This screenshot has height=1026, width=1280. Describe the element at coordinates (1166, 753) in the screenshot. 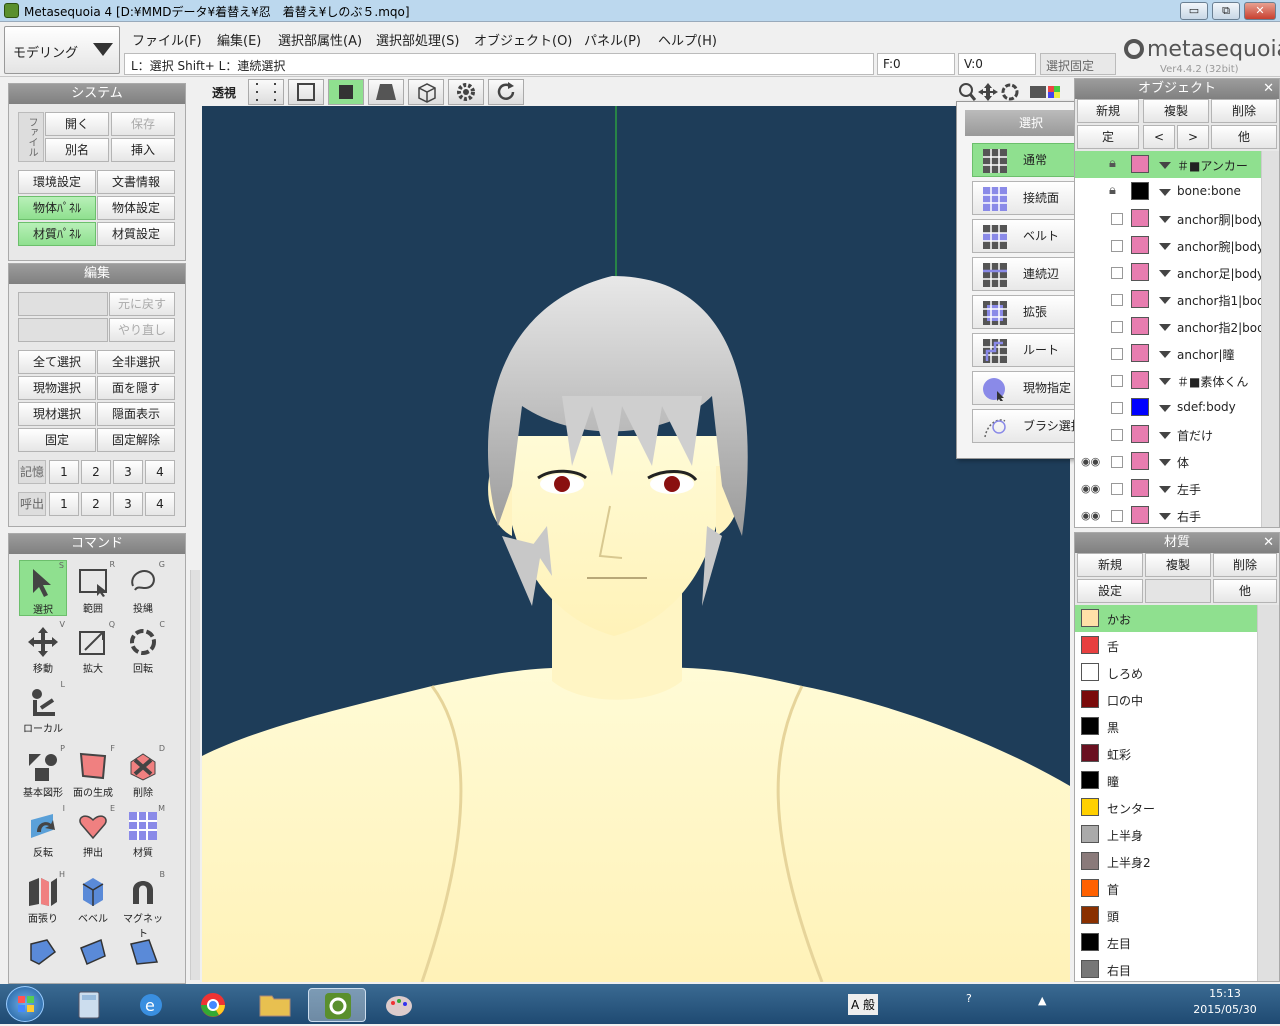

I see `material-row: 虹彩` at that location.